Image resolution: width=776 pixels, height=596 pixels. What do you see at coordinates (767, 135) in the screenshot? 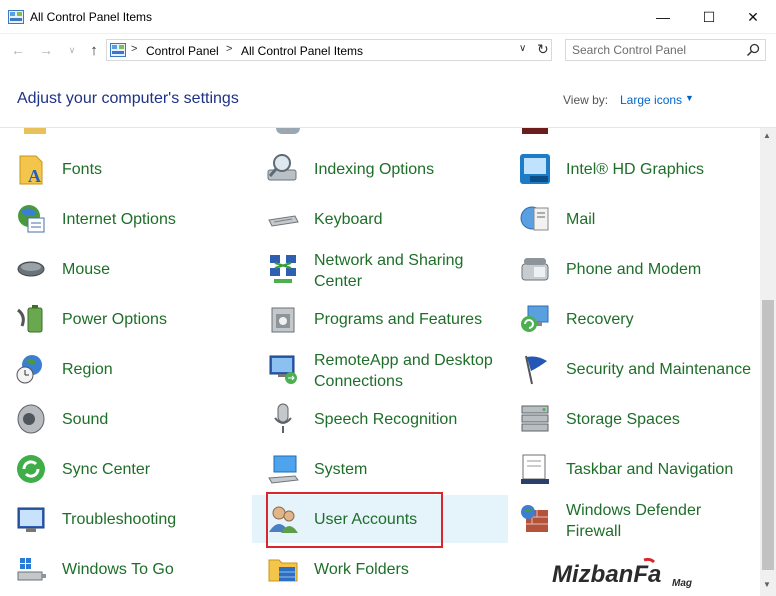
I see `scroll-up-icon: ▲` at bounding box center [767, 135].